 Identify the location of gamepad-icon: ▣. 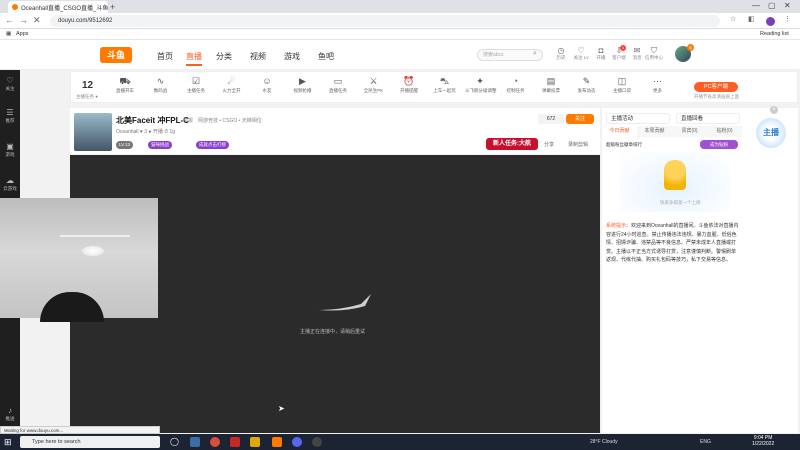
(10, 146).